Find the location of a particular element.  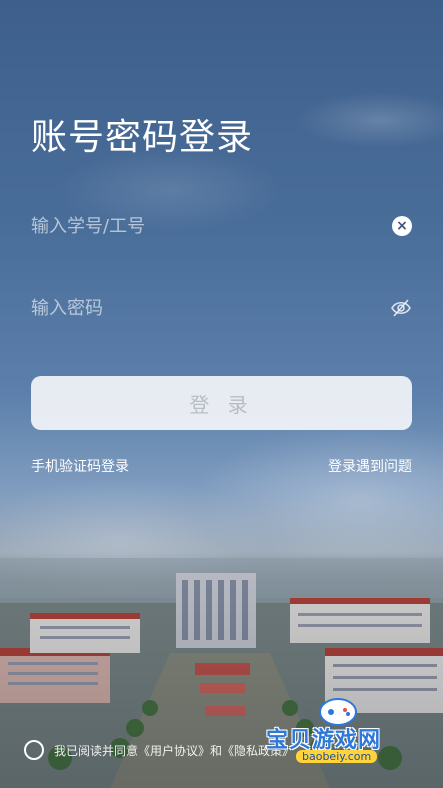

sms-login-link: 手机验证码登录 is located at coordinates (80, 466).